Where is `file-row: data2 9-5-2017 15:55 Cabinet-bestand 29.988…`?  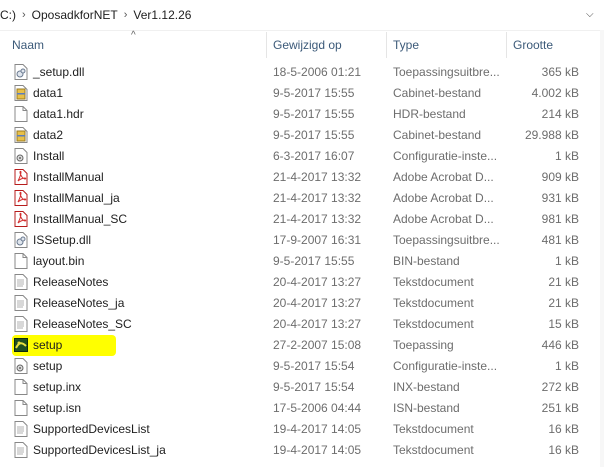
file-row: data2 9-5-2017 15:55 Cabinet-bestand 29.988… is located at coordinates (302, 135).